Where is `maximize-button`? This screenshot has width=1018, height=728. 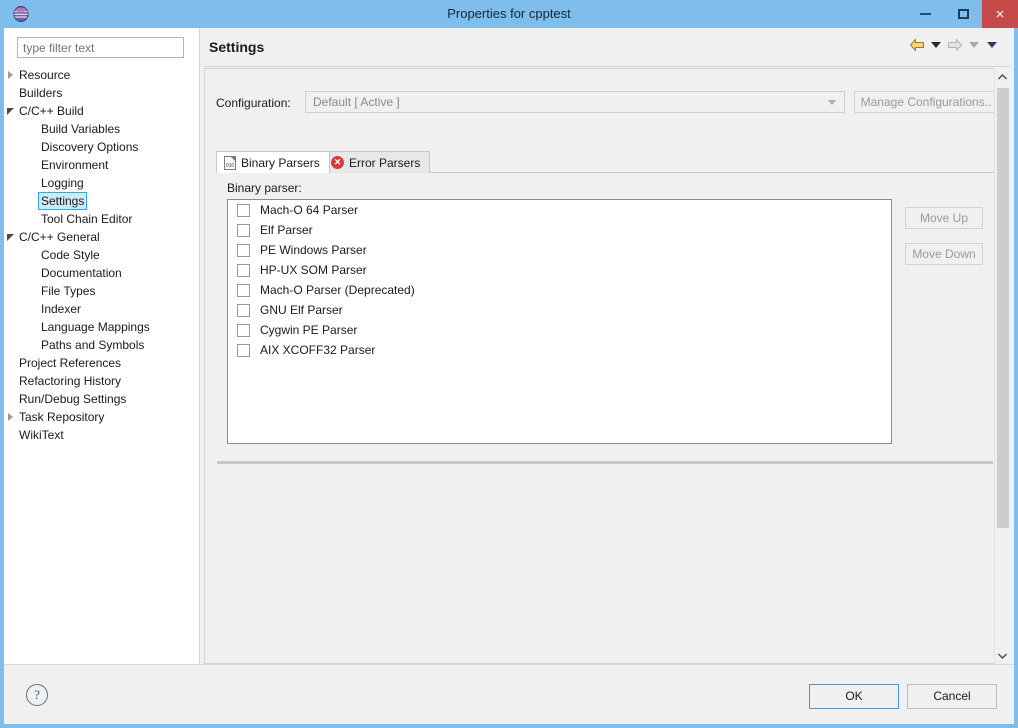
maximize-button is located at coordinates (963, 14).